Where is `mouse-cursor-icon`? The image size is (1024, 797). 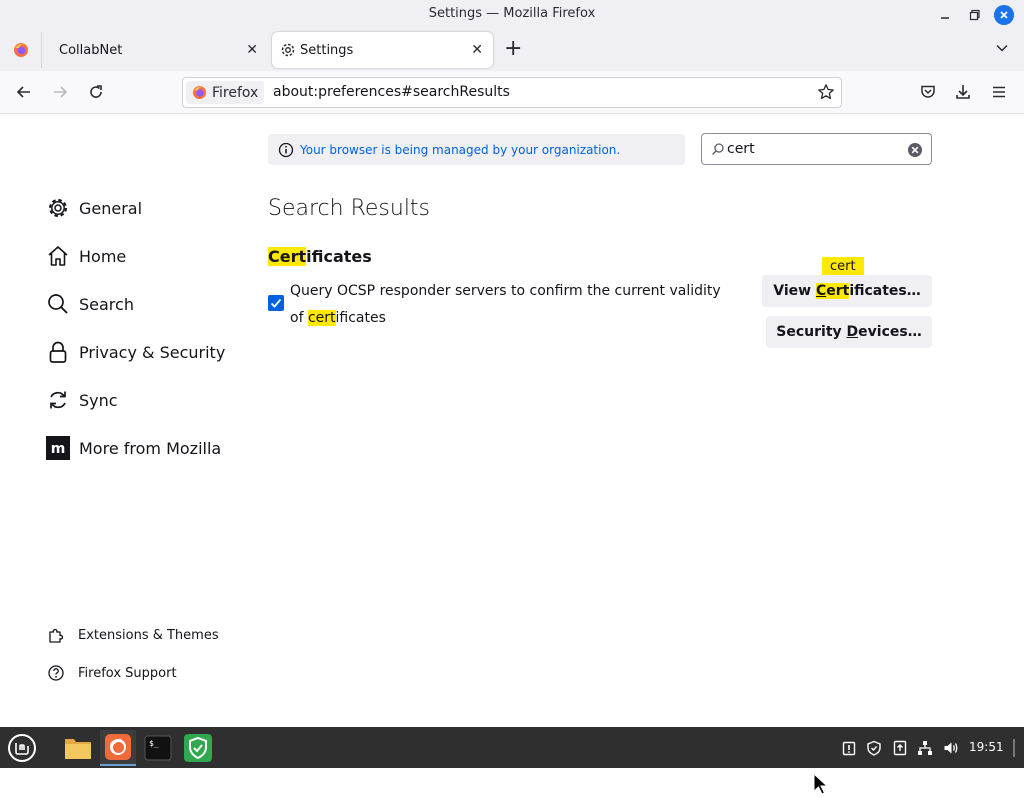 mouse-cursor-icon is located at coordinates (821, 784).